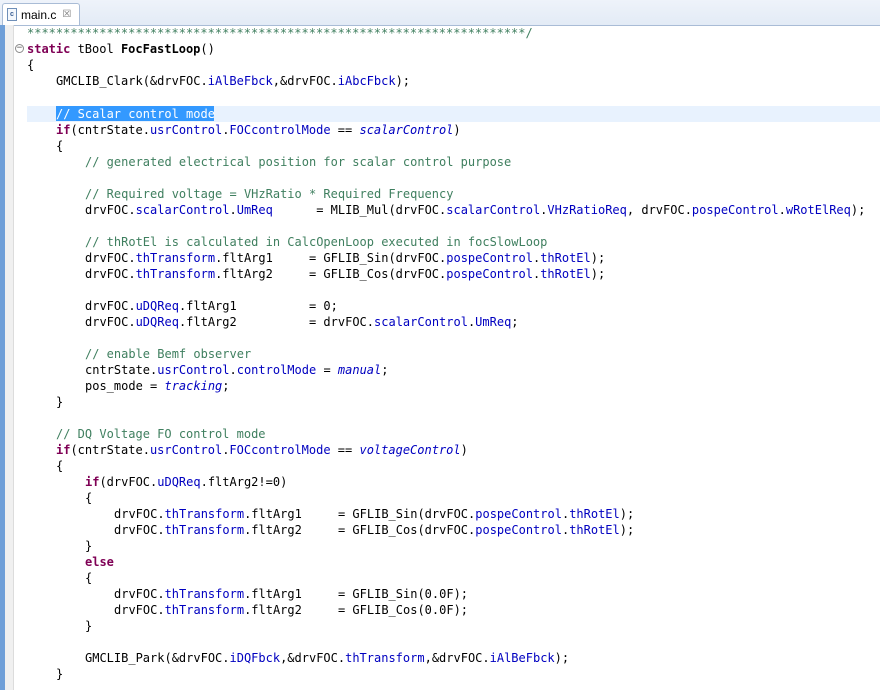  Describe the element at coordinates (157, 386) in the screenshot. I see `code-line: pos_mode = tracking;` at that location.